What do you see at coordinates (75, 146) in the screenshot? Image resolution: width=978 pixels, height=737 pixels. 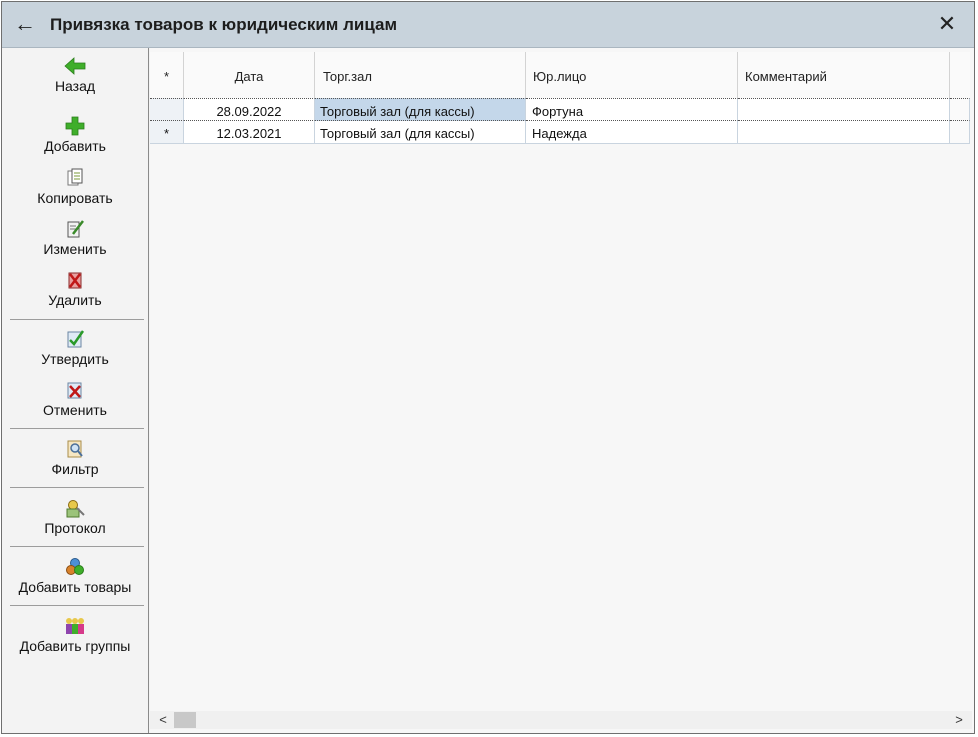 I see `add-label: Добавить` at bounding box center [75, 146].